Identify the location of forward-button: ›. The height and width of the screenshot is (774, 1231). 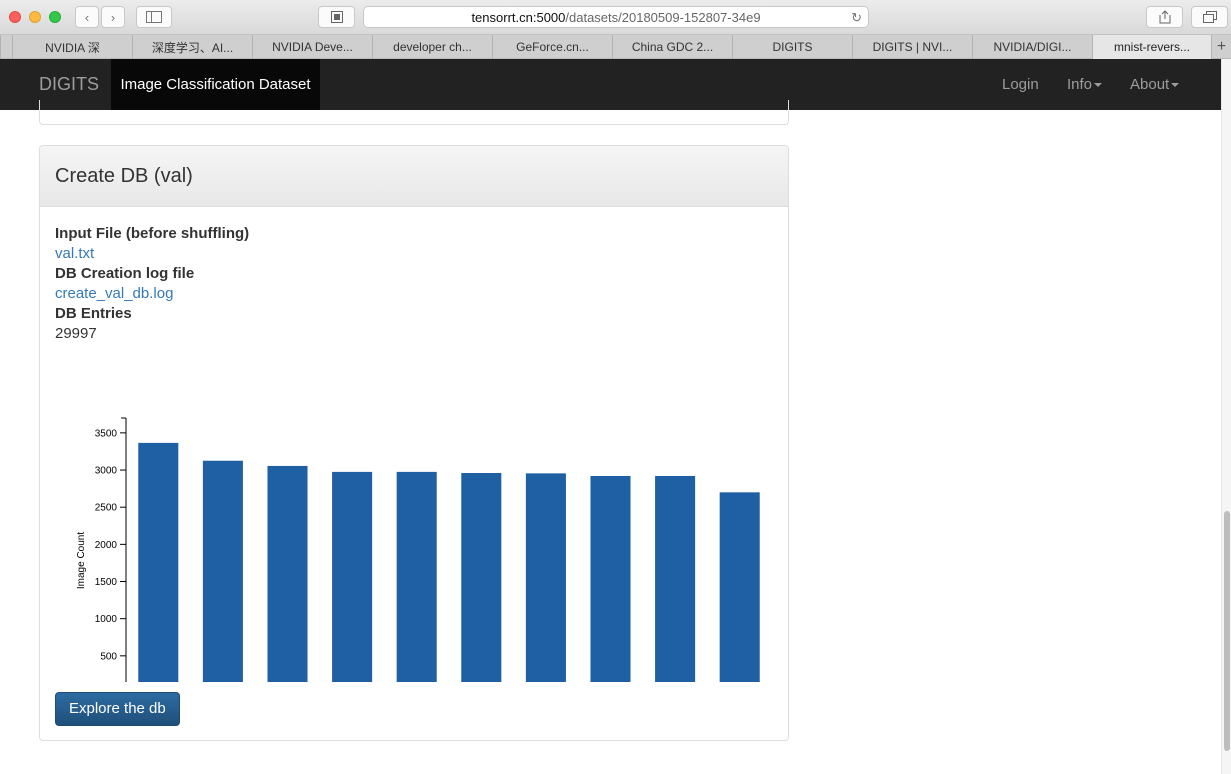
(113, 17).